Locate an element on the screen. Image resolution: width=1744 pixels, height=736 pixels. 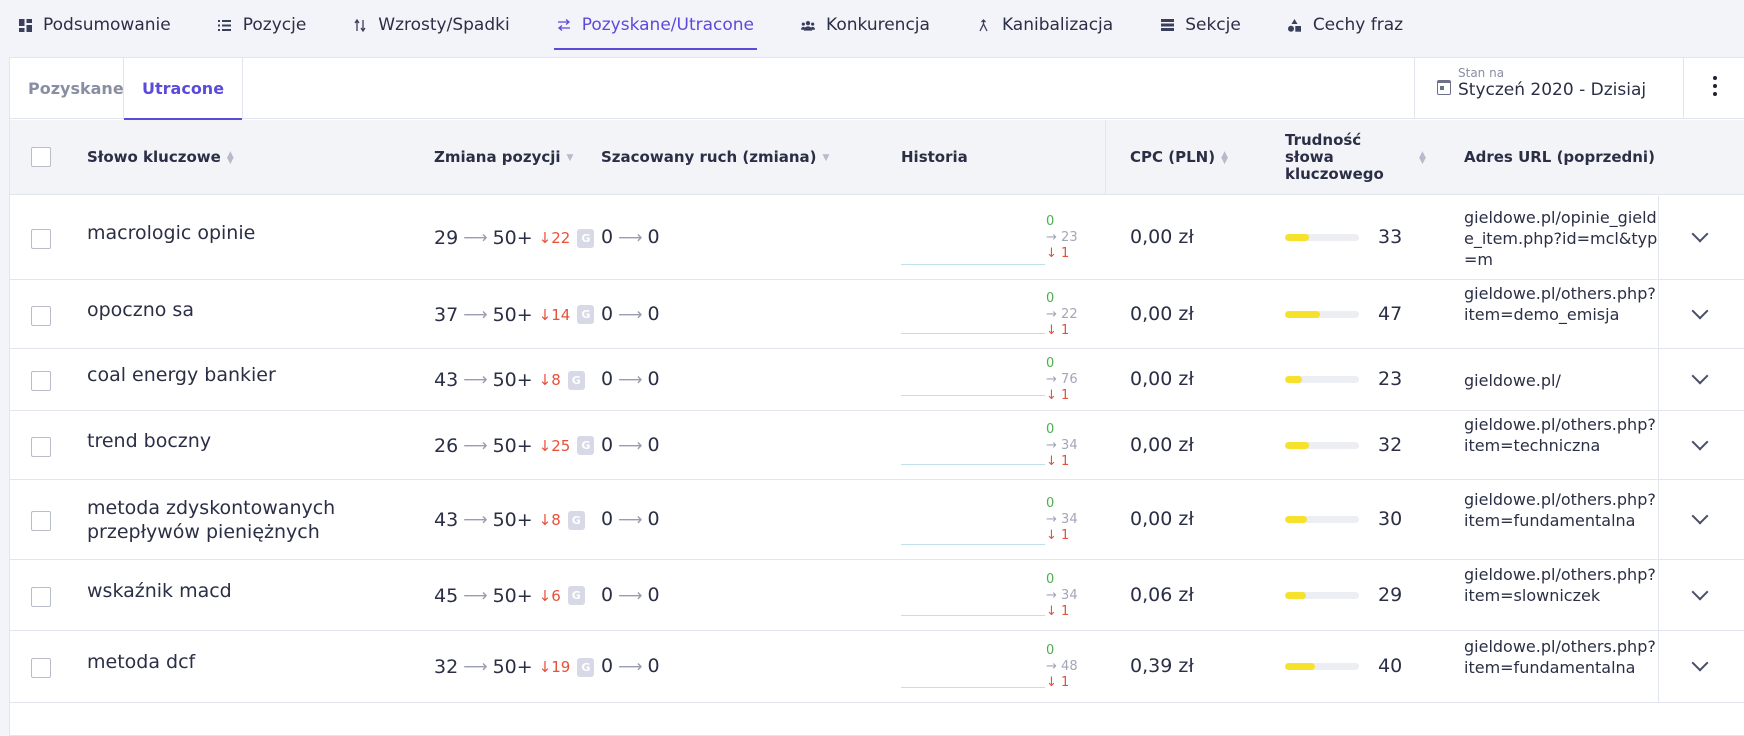
select-all-checkbox is located at coordinates (41, 157).